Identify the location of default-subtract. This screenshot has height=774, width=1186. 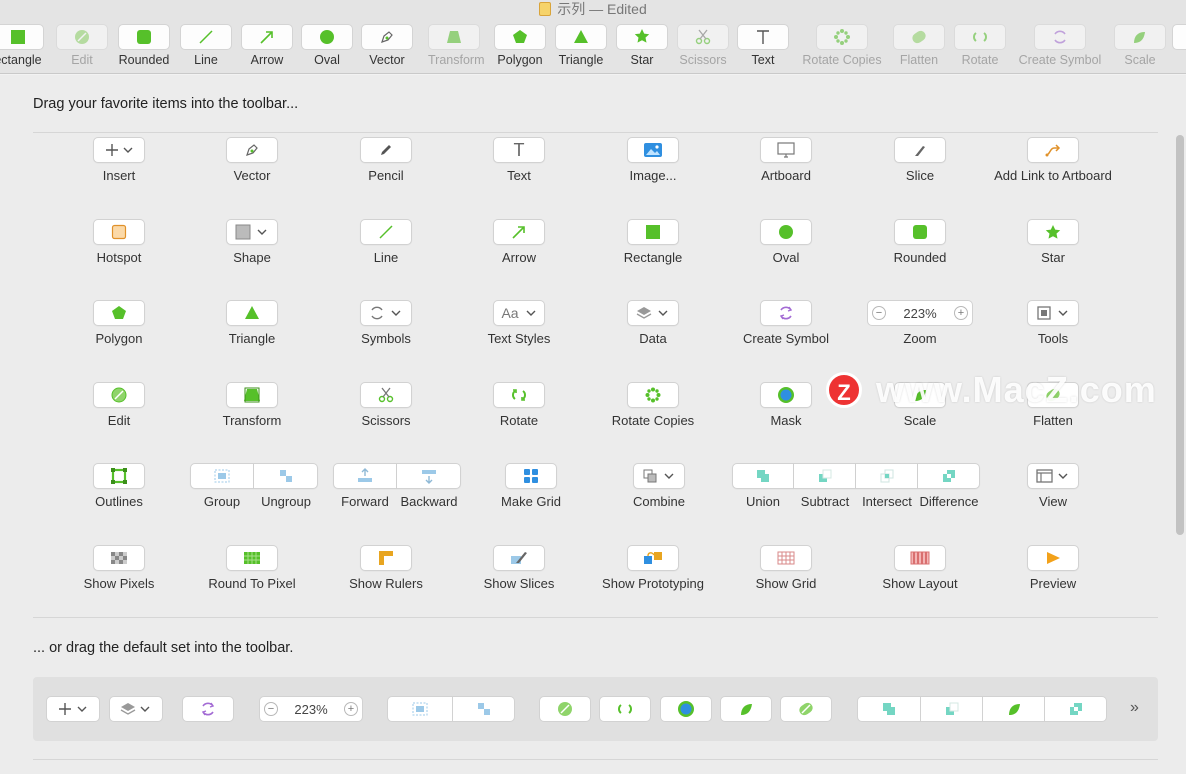
(952, 709).